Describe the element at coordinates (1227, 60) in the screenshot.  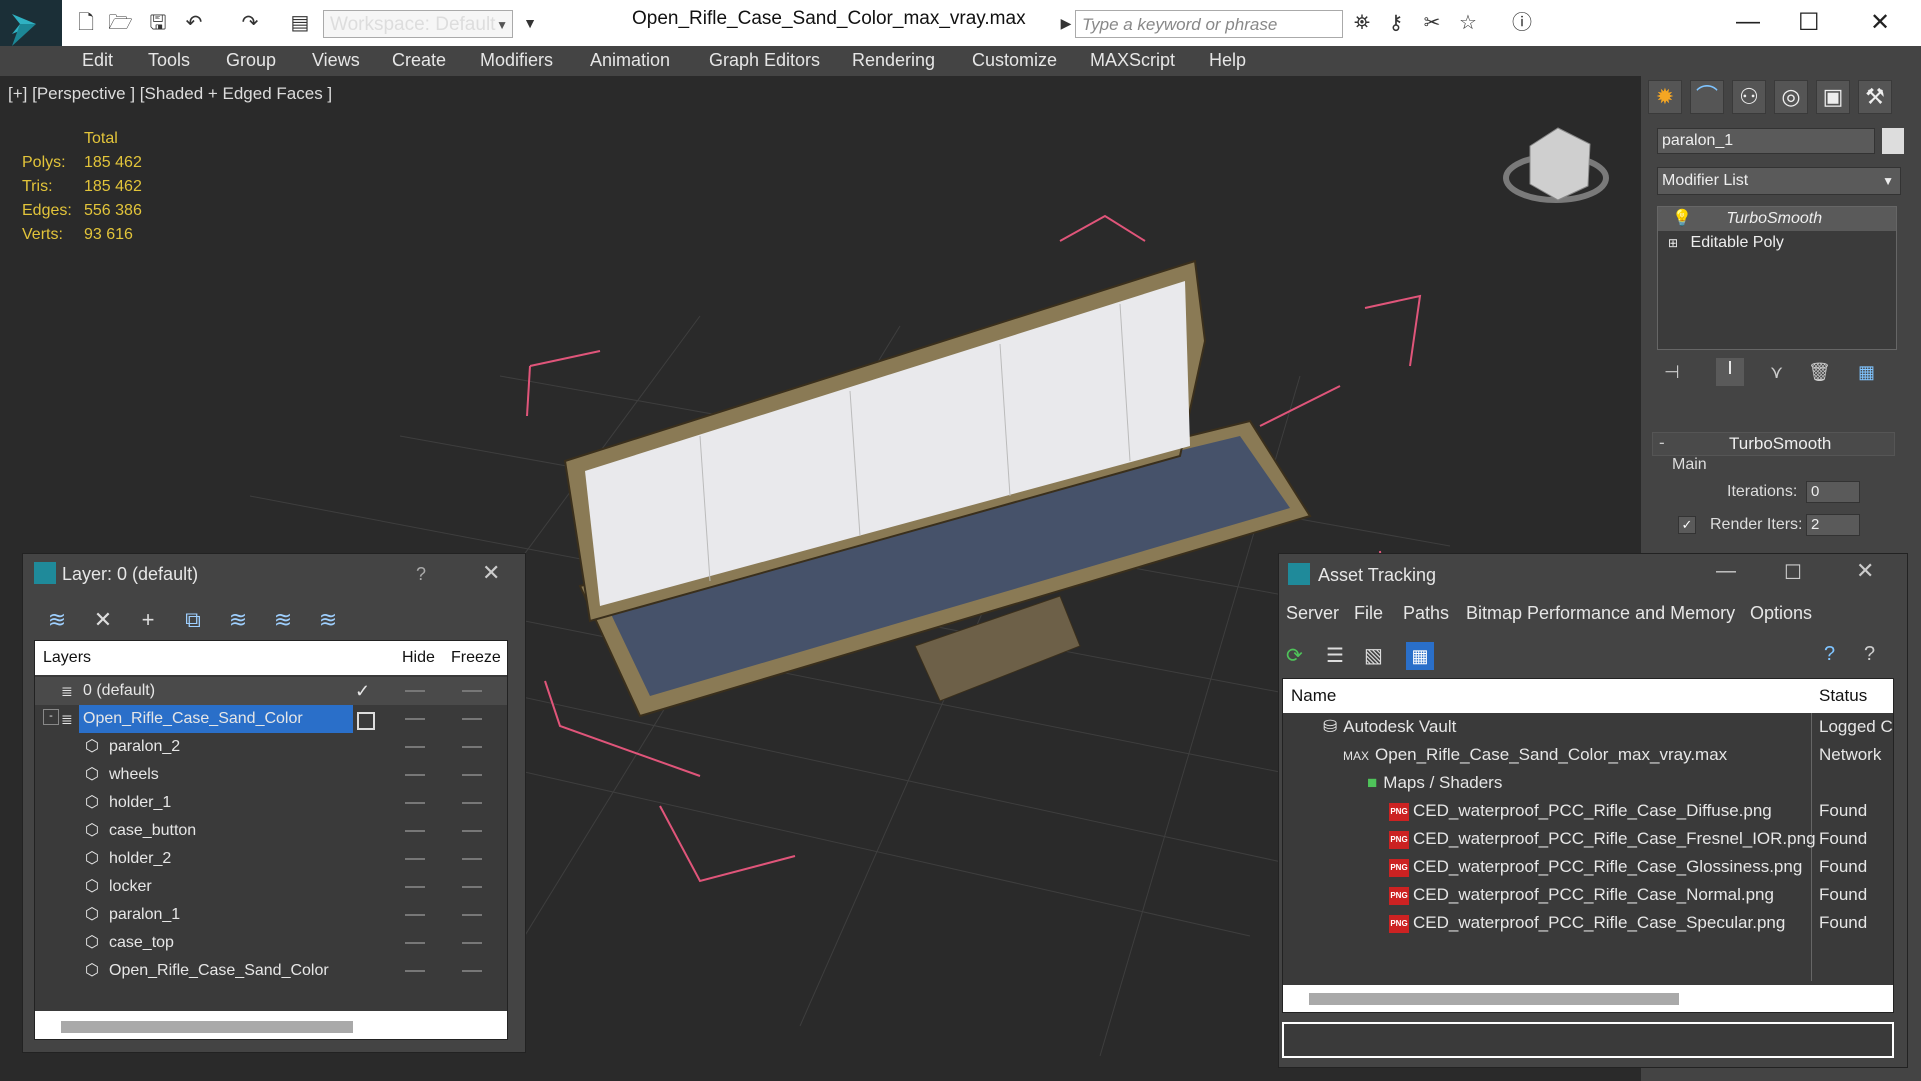
I see `menu-help: Help` at that location.